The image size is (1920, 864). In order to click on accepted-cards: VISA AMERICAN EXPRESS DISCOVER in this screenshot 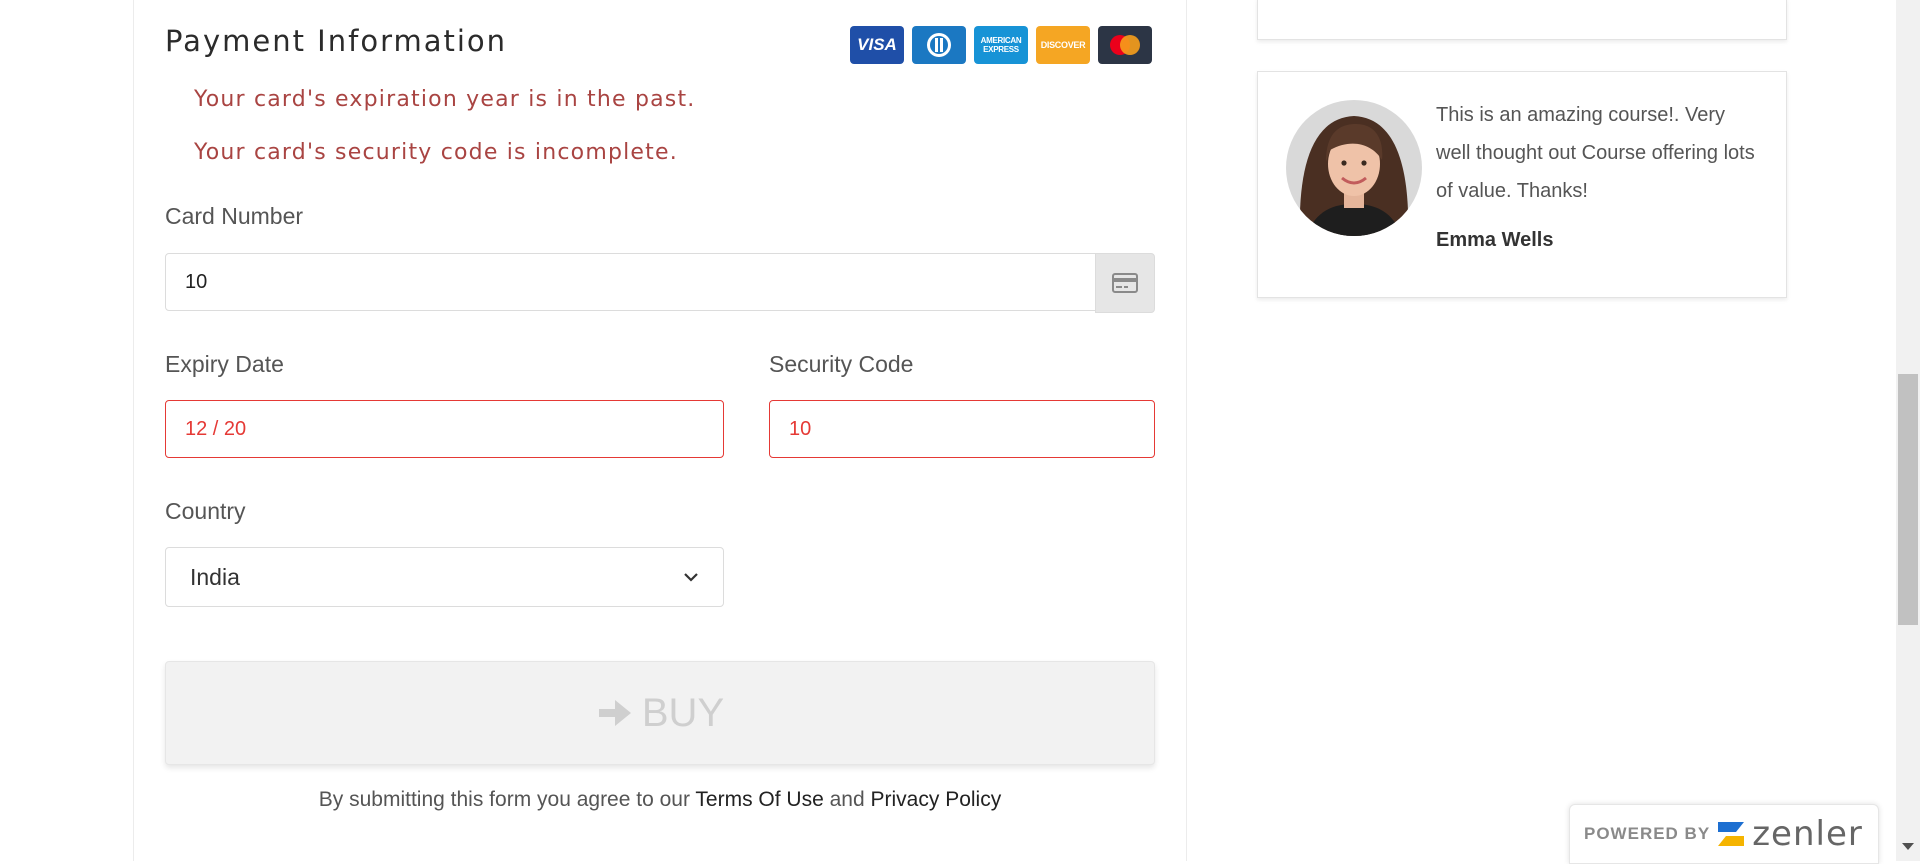, I will do `click(1001, 45)`.